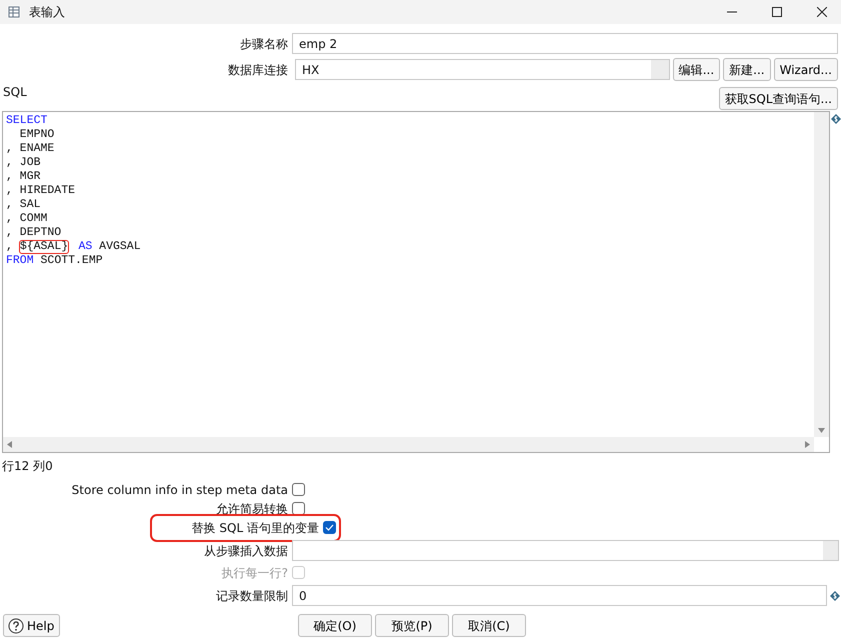  Describe the element at coordinates (55, 261) in the screenshot. I see `code-line: FROM SCOTT.EMP` at that location.